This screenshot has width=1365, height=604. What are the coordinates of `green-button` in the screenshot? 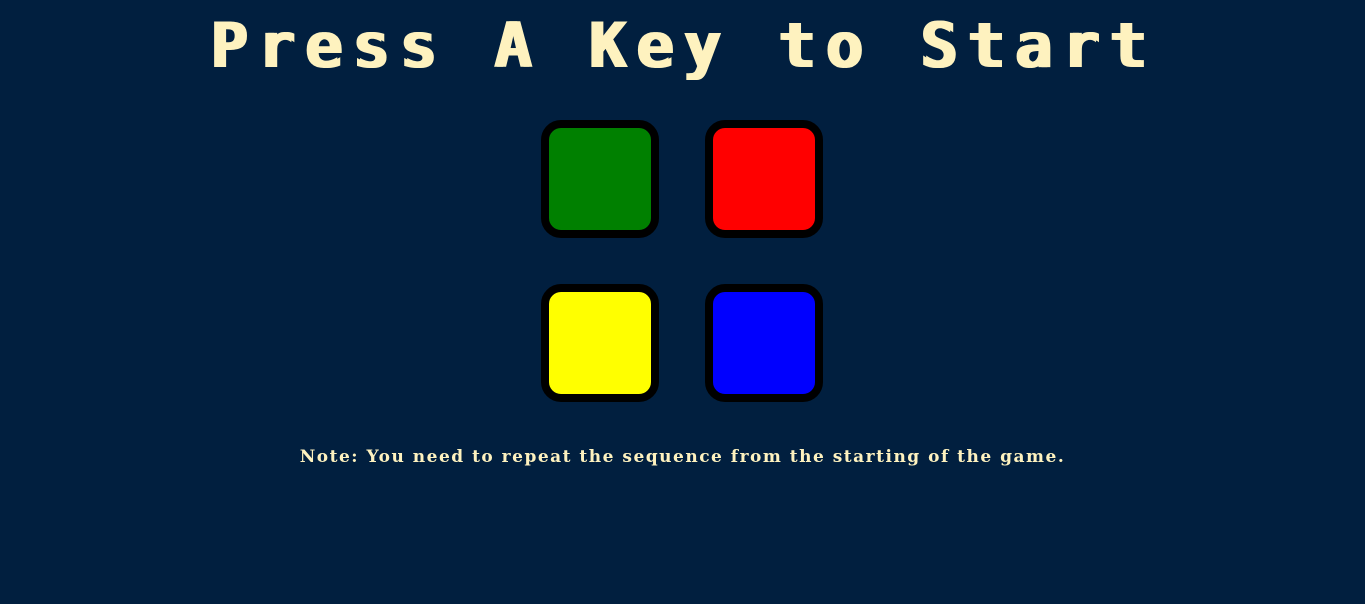 It's located at (600, 179).